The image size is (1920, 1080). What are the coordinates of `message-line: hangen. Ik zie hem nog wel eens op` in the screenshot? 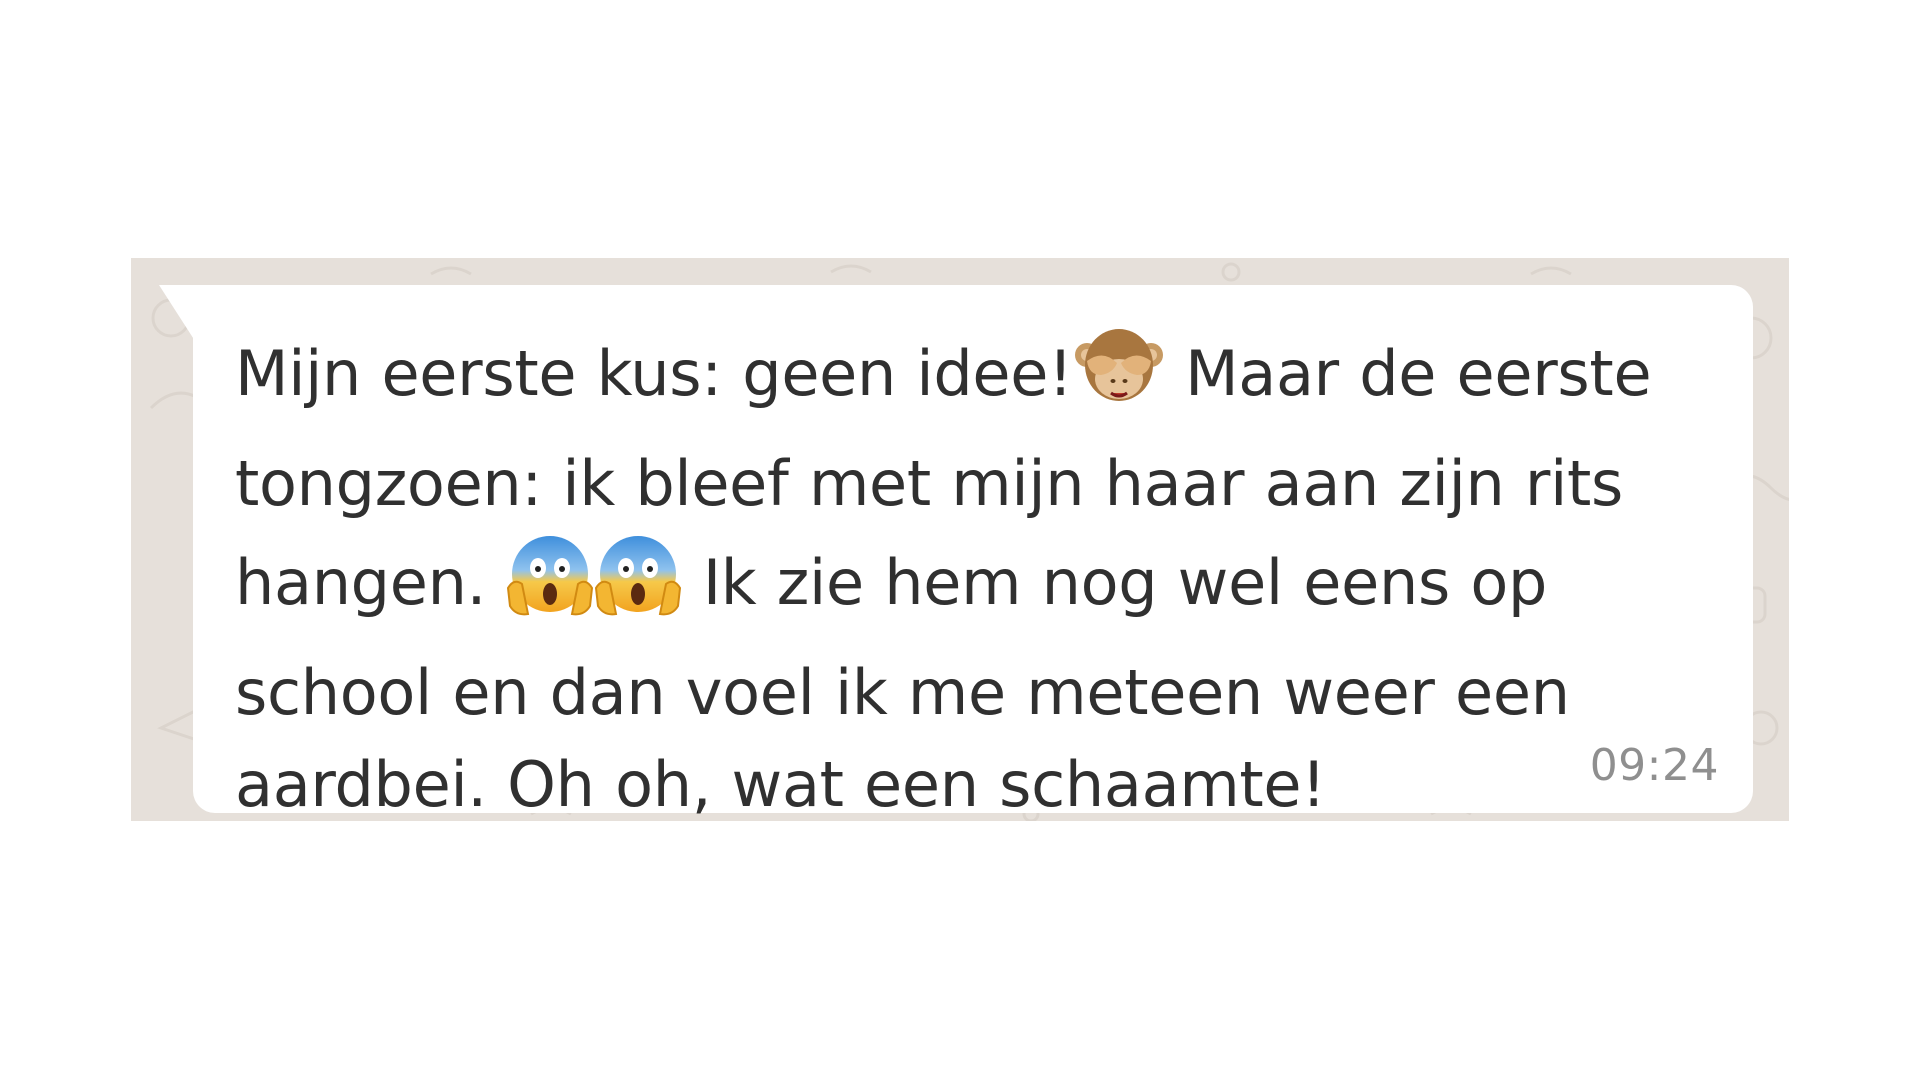 It's located at (934, 588).